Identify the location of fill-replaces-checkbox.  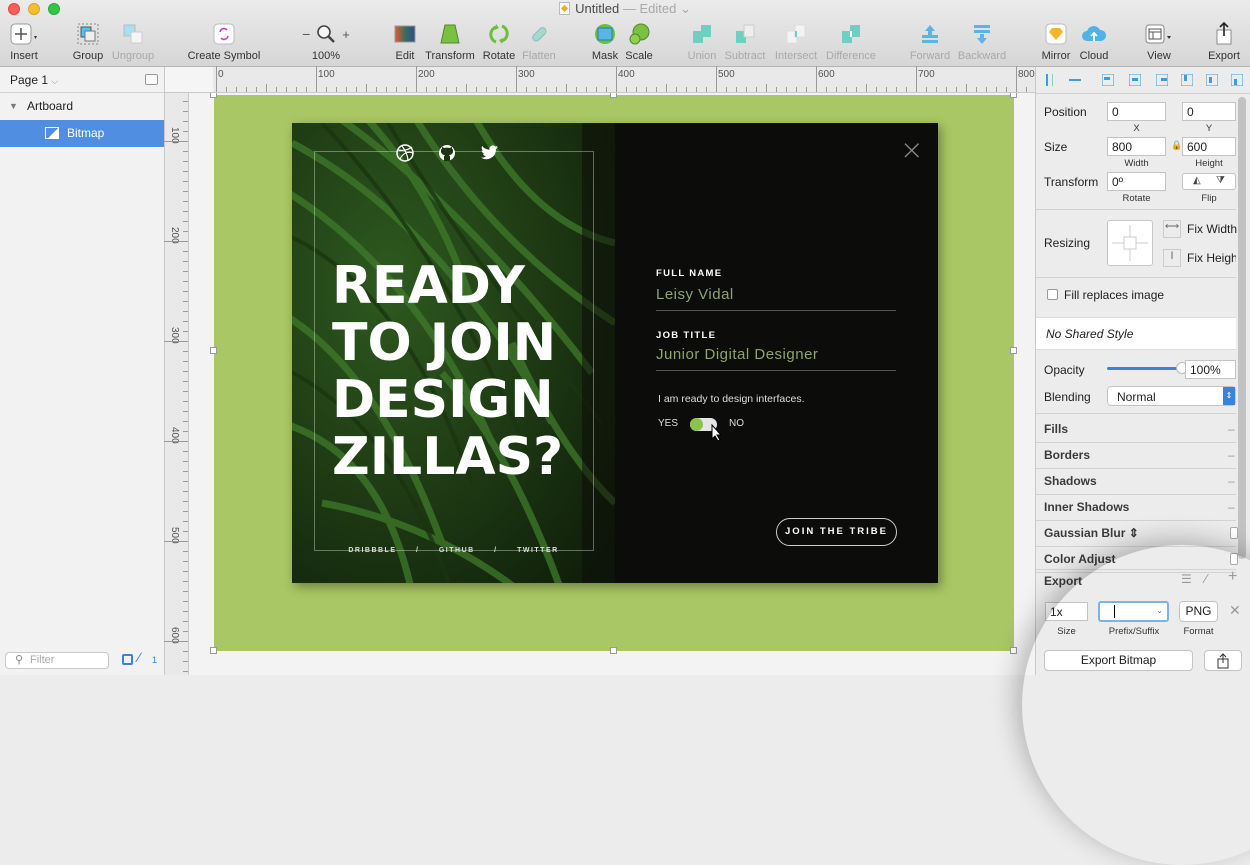
(1052, 294).